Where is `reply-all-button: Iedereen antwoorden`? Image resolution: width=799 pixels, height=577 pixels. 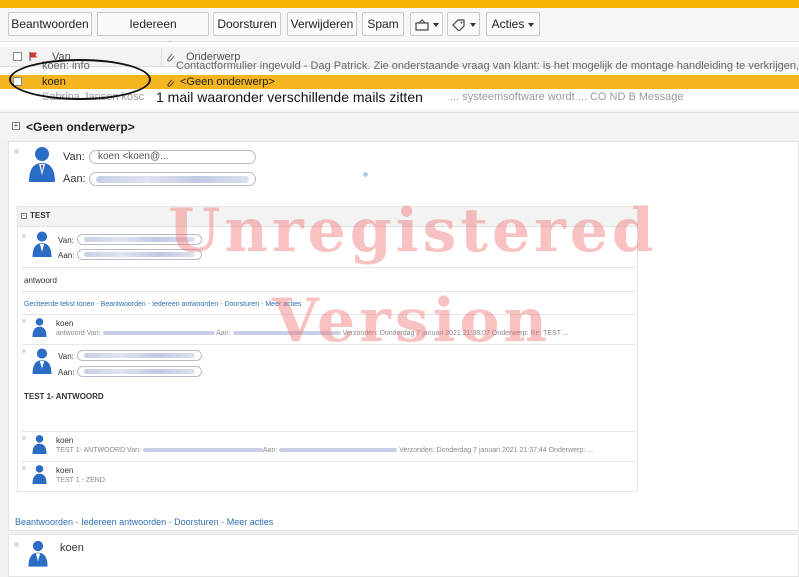
reply-all-button: Iedereen antwoorden is located at coordinates (153, 32).